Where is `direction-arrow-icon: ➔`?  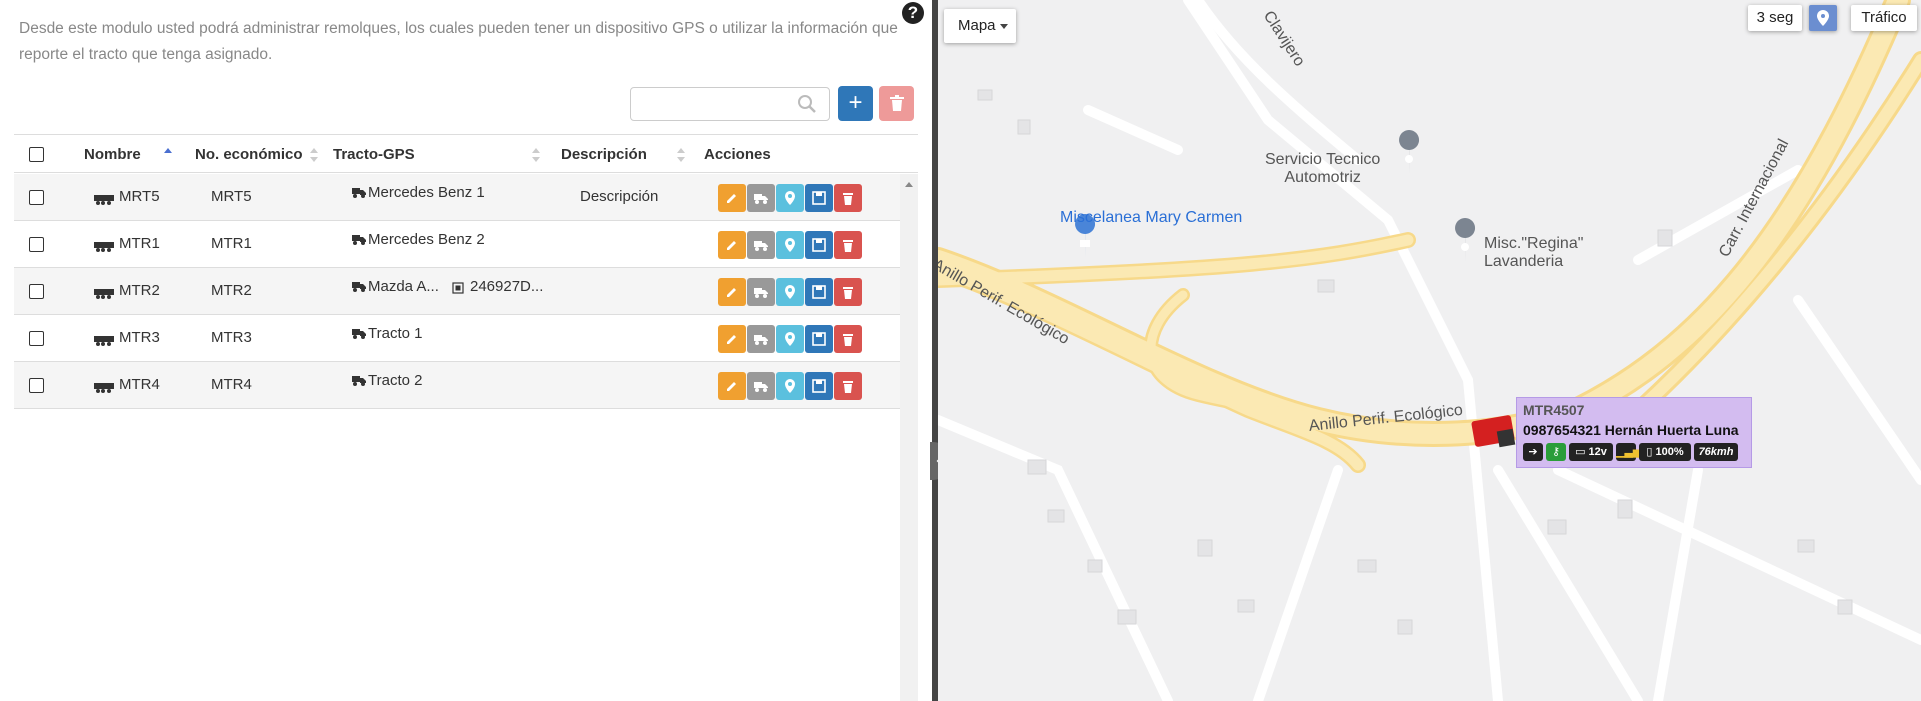 direction-arrow-icon: ➔ is located at coordinates (1533, 452).